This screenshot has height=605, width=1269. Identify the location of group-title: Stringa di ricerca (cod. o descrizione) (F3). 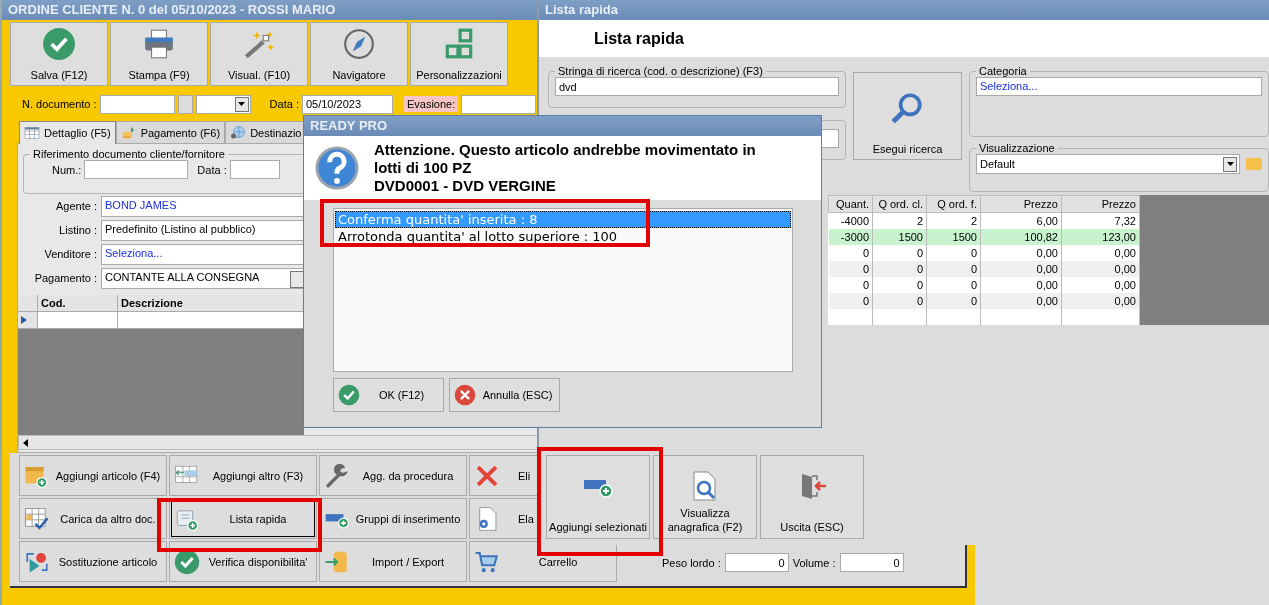
(660, 71).